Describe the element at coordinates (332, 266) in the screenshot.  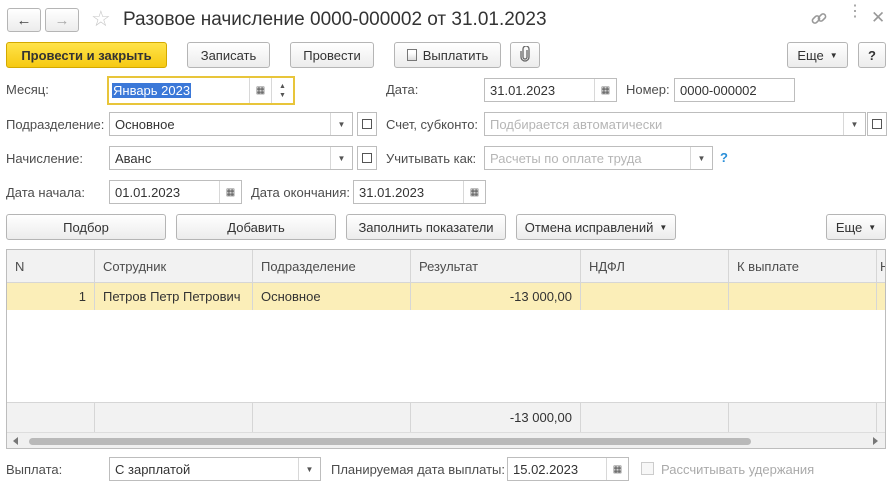
I see `column-header-division: Подразделение` at that location.